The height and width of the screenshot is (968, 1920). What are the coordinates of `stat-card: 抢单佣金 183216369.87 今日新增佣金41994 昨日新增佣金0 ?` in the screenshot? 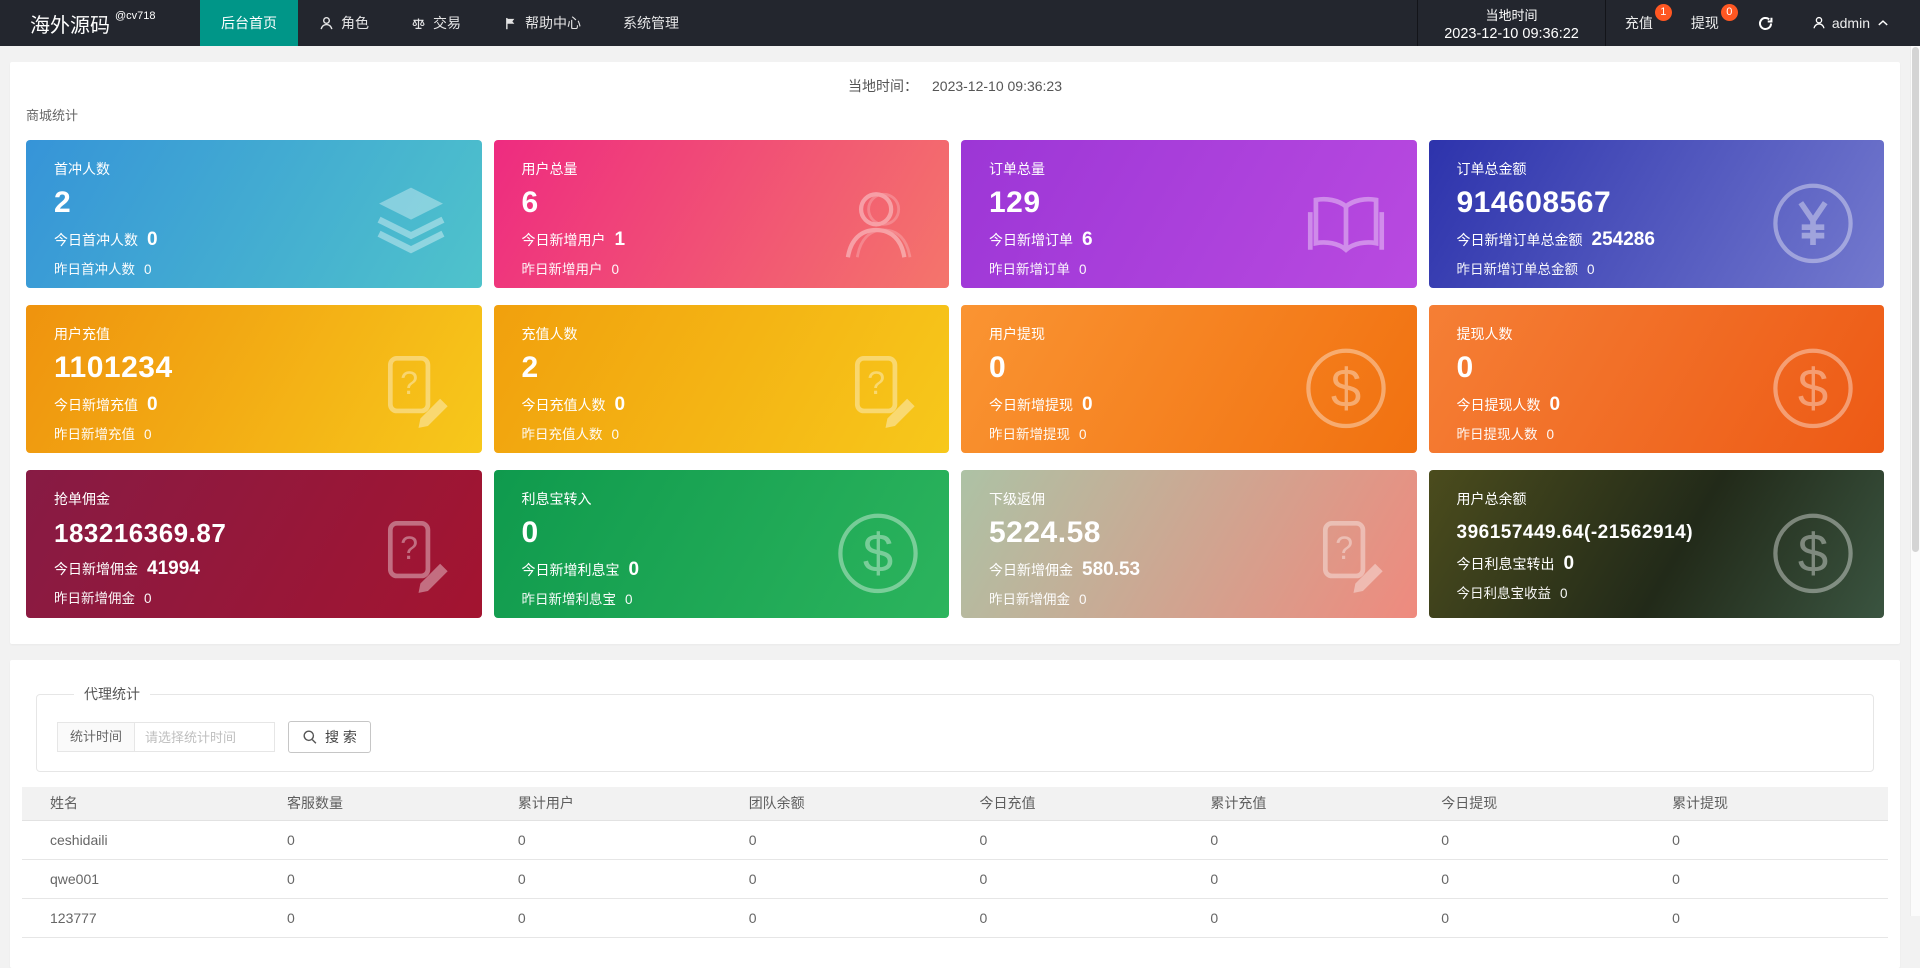 It's located at (254, 544).